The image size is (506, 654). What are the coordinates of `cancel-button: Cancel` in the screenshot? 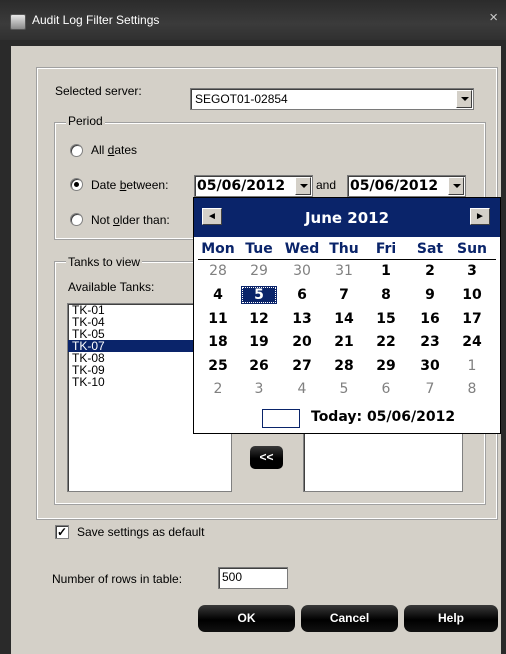 It's located at (349, 618).